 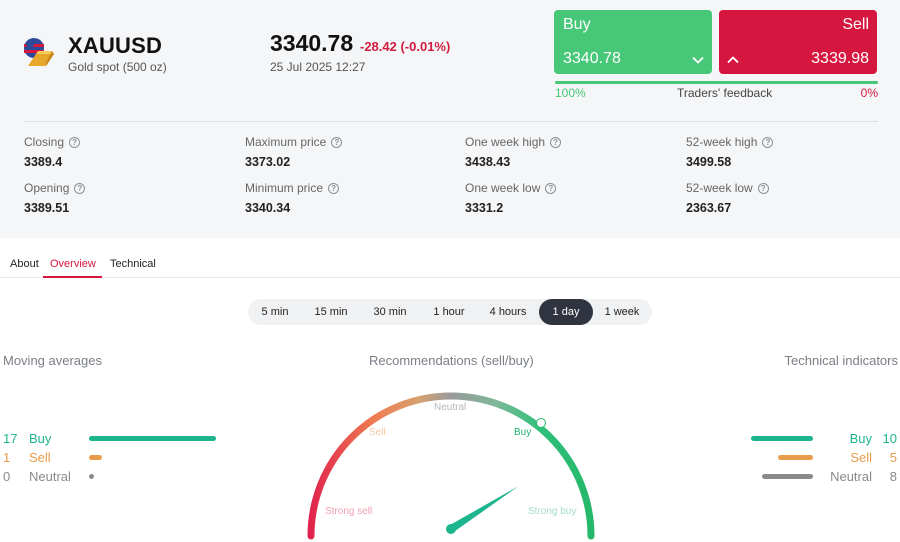 I want to click on period-1-hour: 1 hour, so click(x=449, y=312).